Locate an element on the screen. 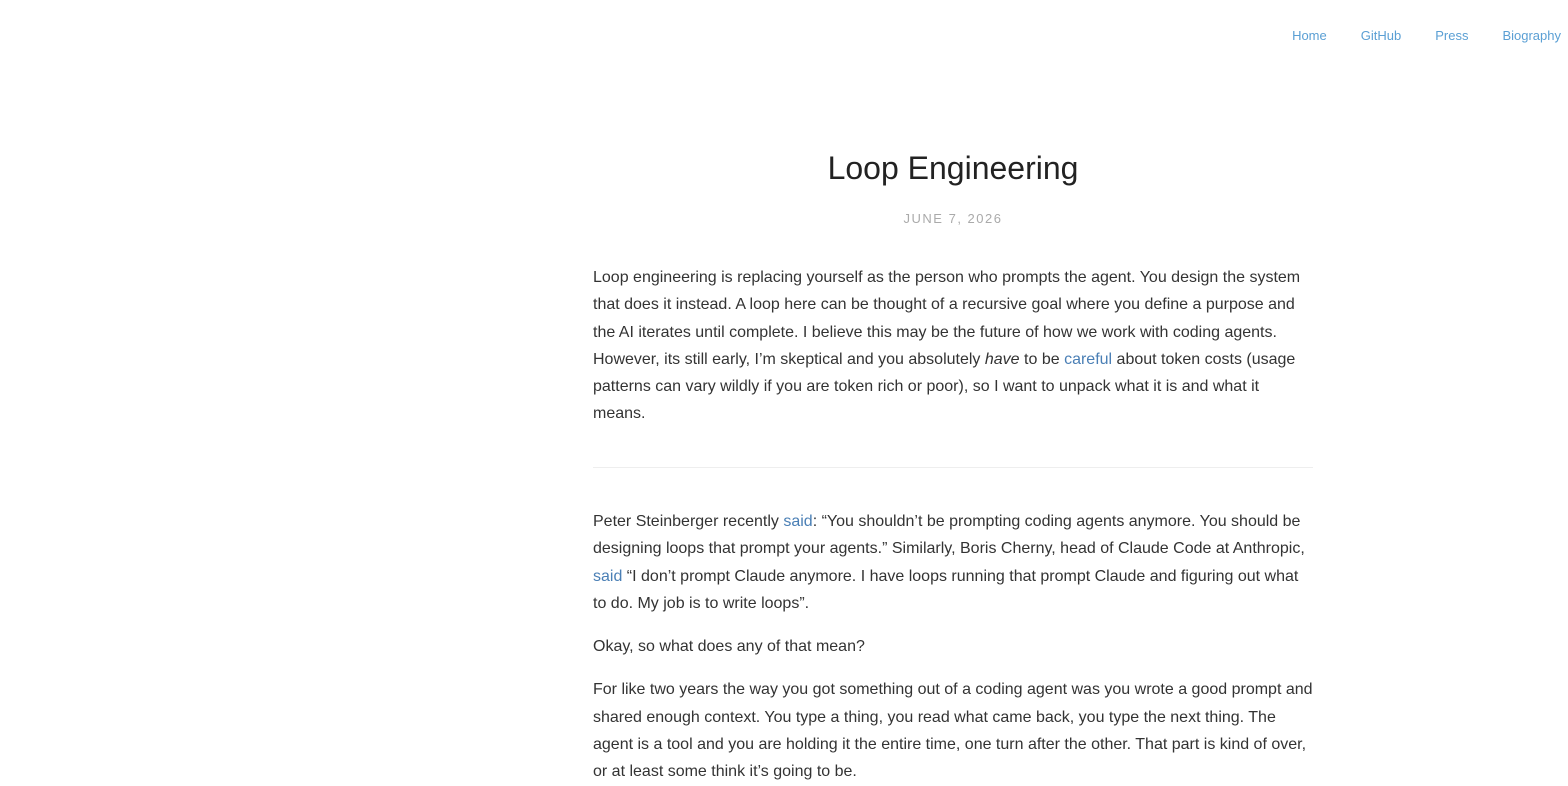 The height and width of the screenshot is (786, 1568). quote-text-1: Peter Steinberger recently is located at coordinates (688, 521).